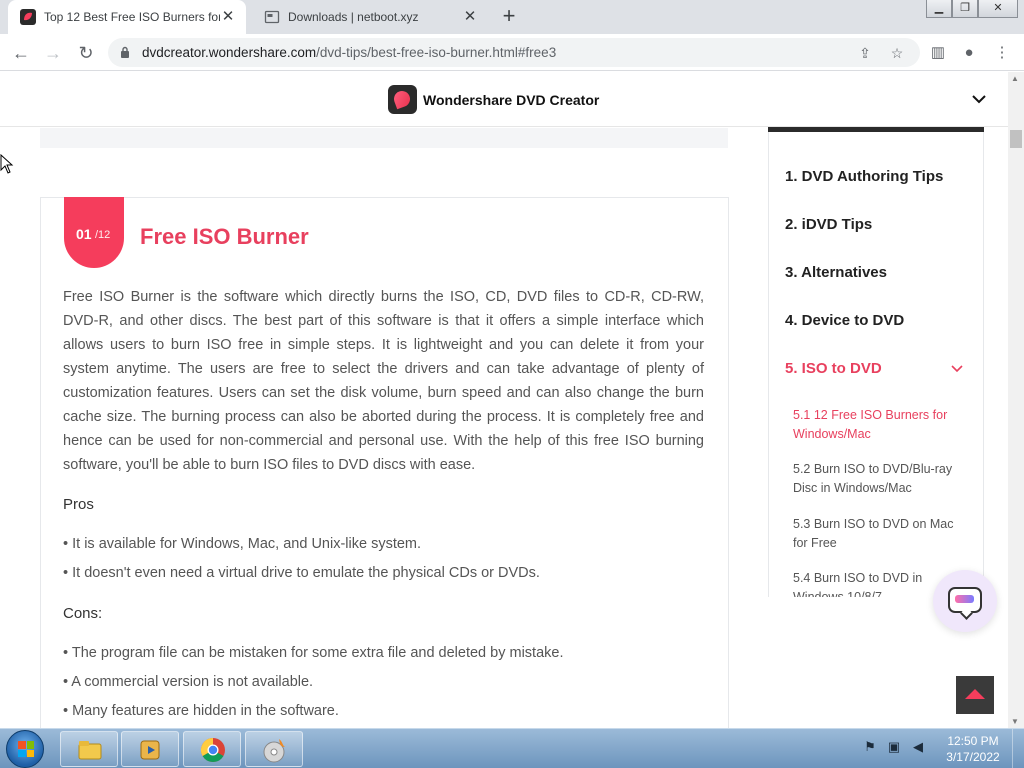 The height and width of the screenshot is (768, 1024). Describe the element at coordinates (125, 52) in the screenshot. I see `lock-icon` at that location.